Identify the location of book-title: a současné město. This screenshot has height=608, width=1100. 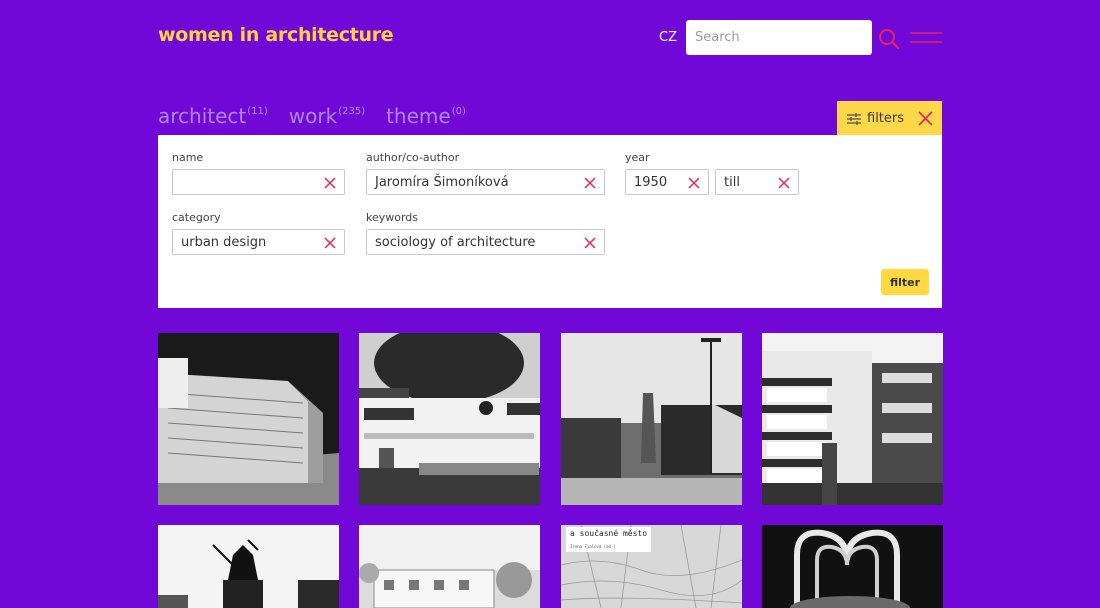
(608, 533).